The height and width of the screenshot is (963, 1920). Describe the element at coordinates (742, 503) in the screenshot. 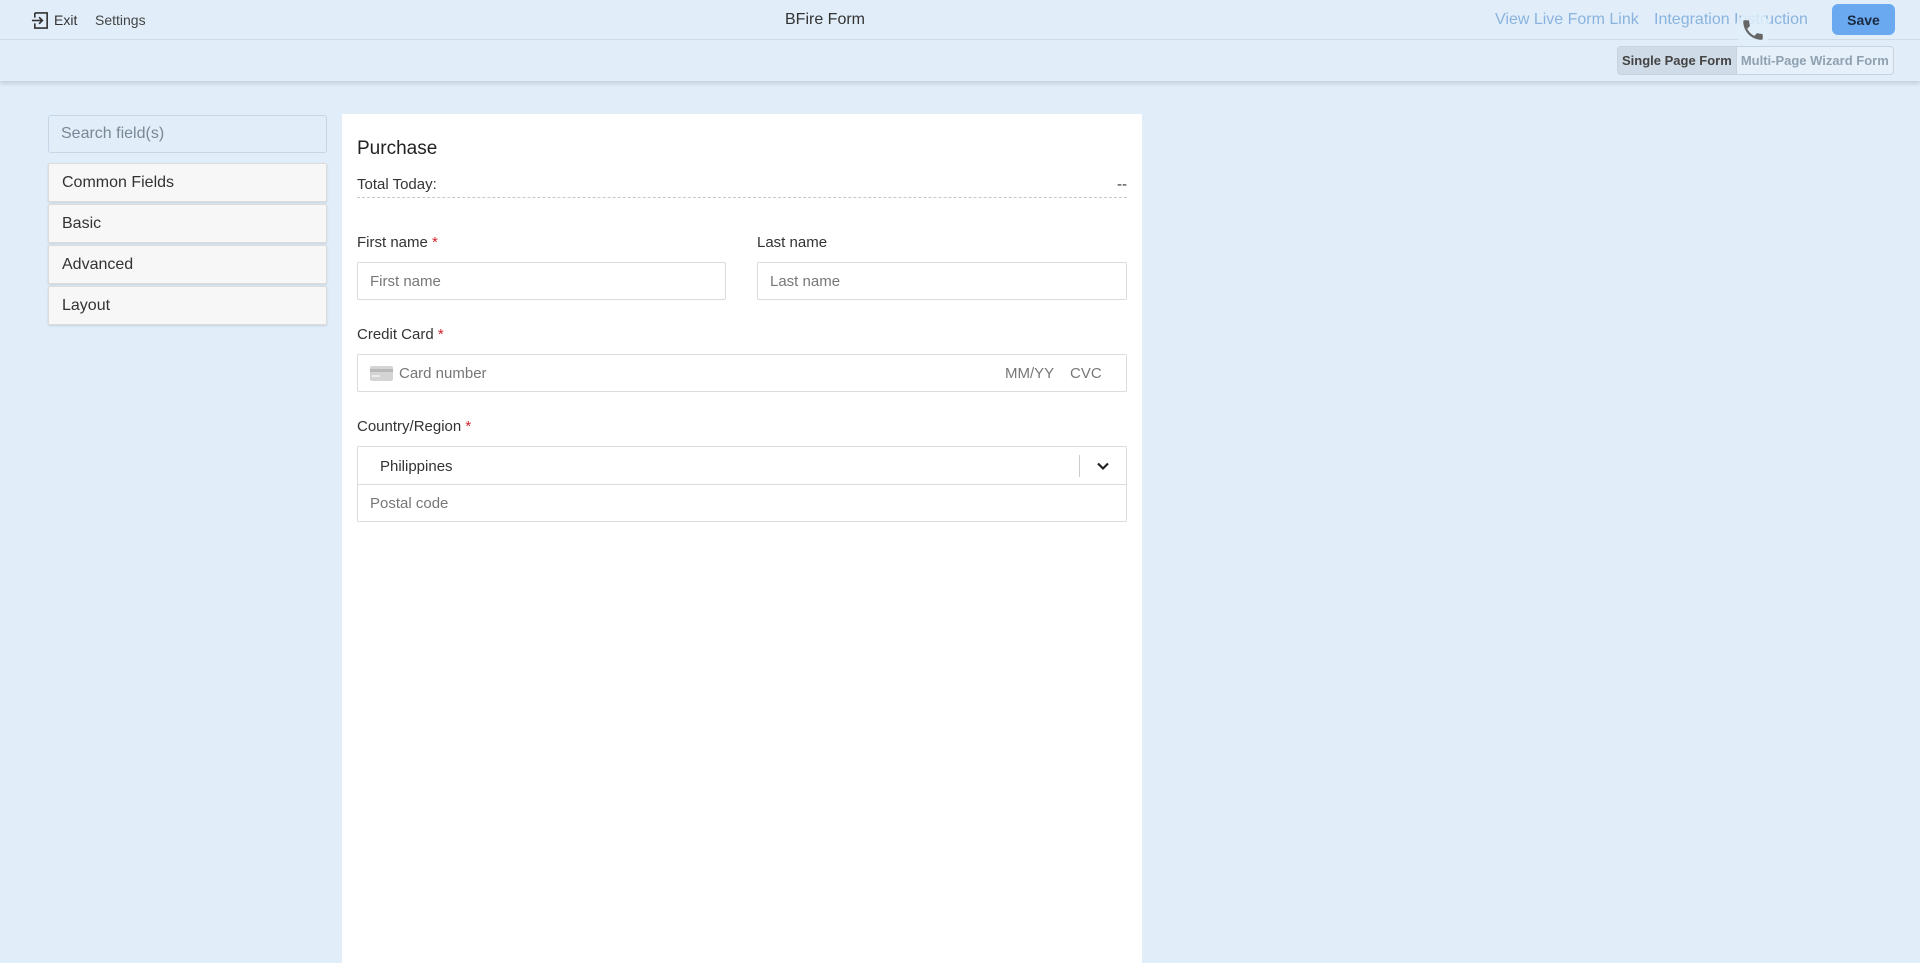

I see `postal-code-field` at that location.